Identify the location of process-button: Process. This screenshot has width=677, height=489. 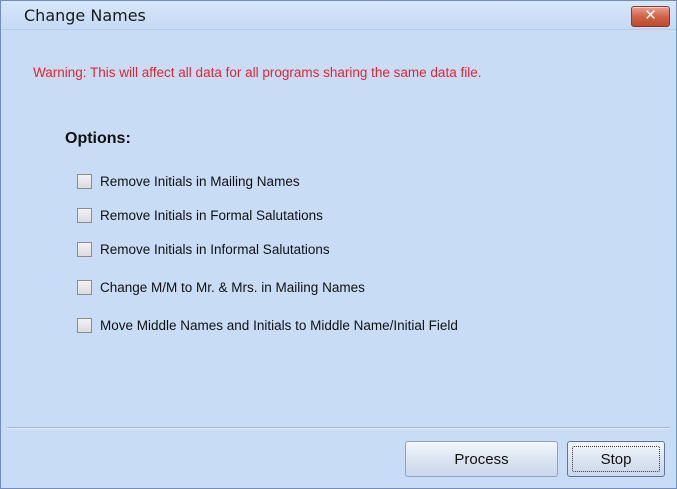
(481, 459).